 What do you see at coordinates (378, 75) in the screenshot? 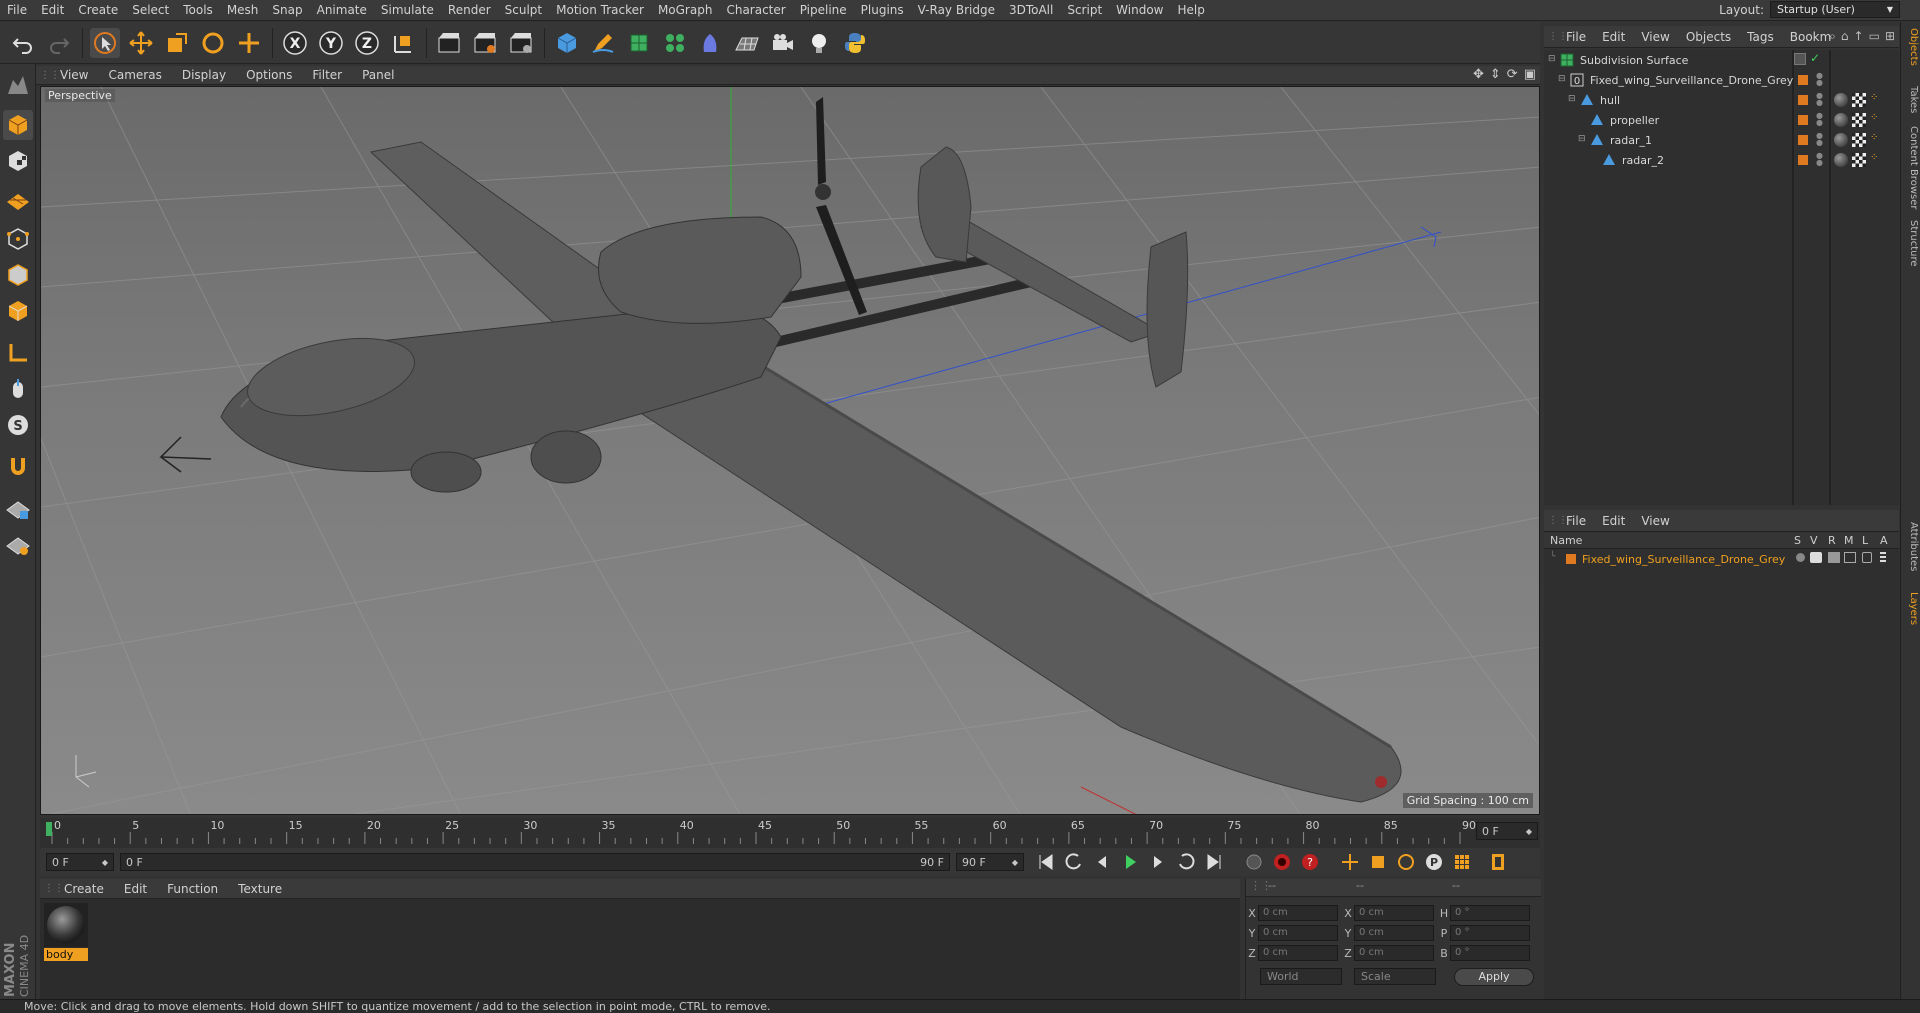
I see `viewport-menu-panel: Panel` at bounding box center [378, 75].